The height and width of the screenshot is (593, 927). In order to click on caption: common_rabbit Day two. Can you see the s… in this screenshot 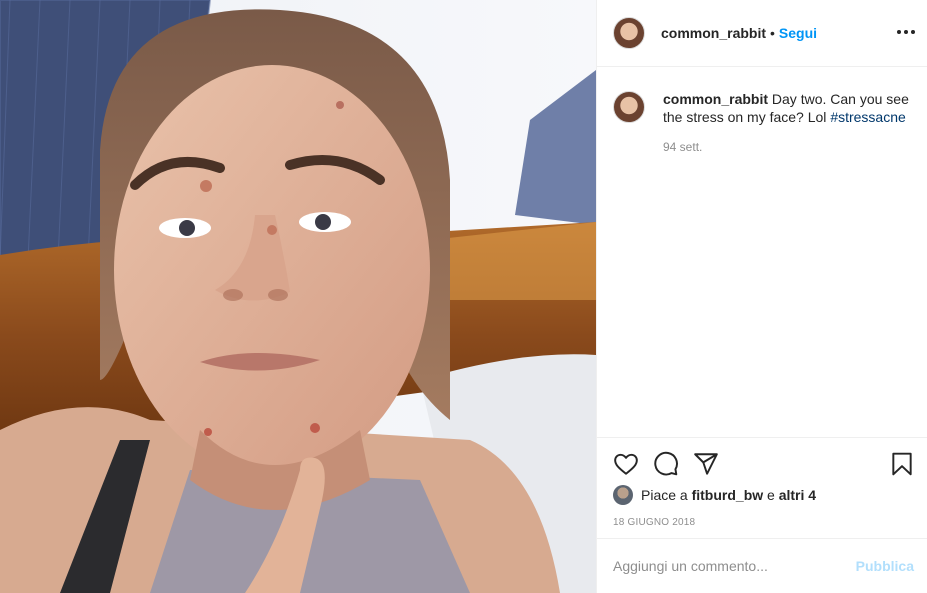, I will do `click(763, 122)`.